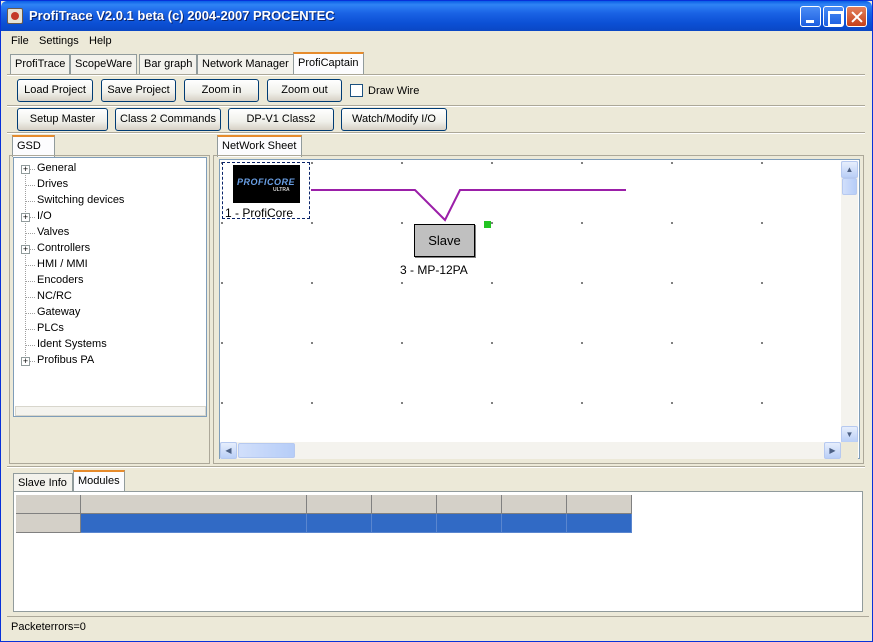 This screenshot has width=873, height=642. What do you see at coordinates (104, 64) in the screenshot?
I see `tab-scopeware: ScopeWare` at bounding box center [104, 64].